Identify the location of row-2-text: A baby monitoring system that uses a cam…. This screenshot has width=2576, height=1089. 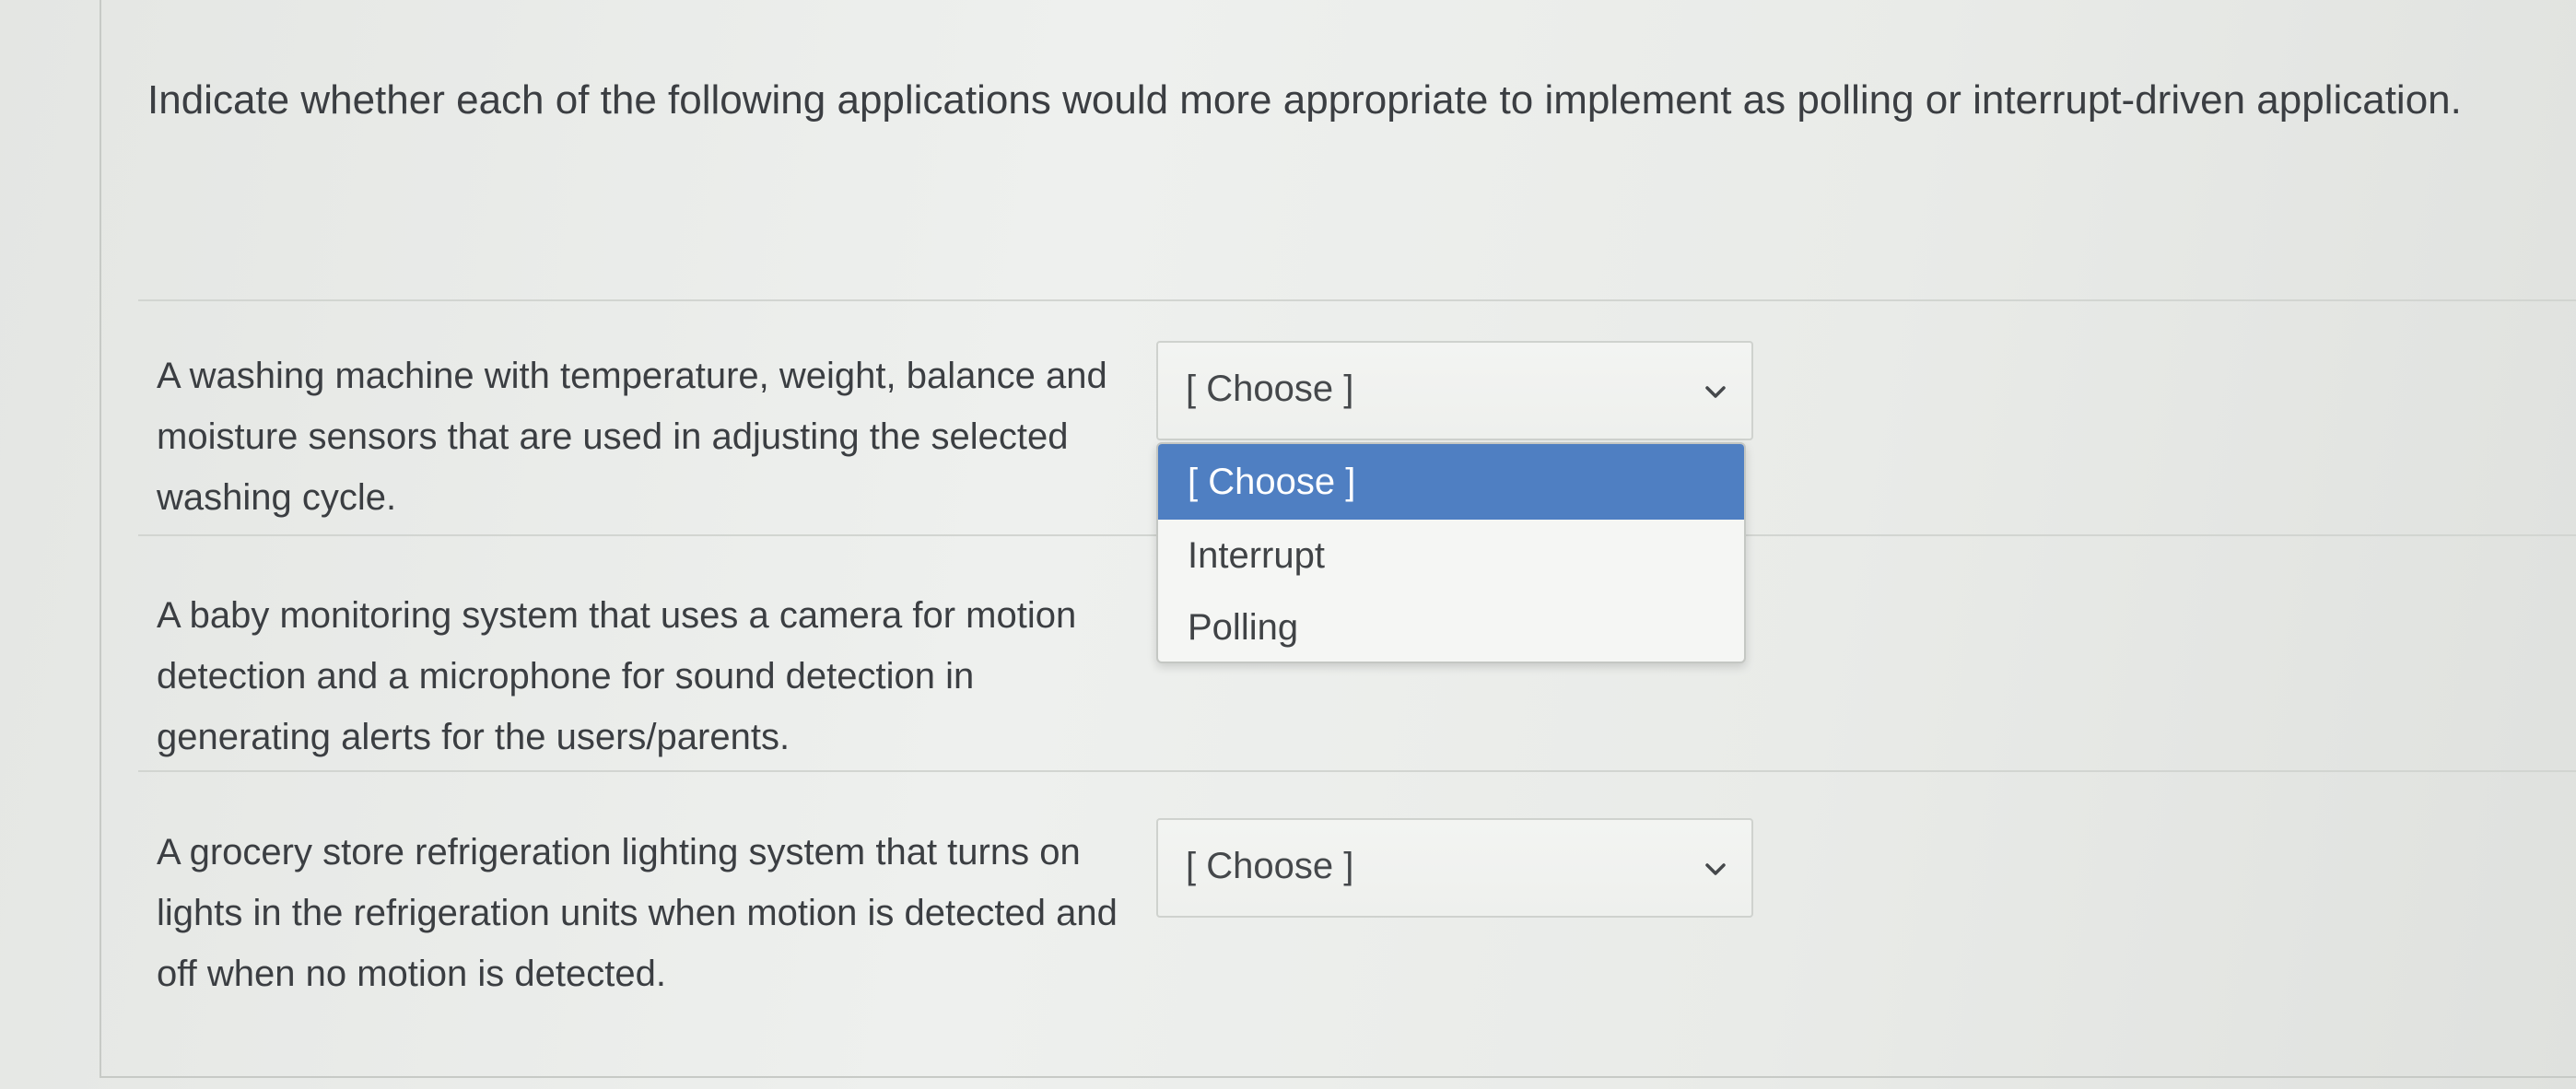
(617, 676).